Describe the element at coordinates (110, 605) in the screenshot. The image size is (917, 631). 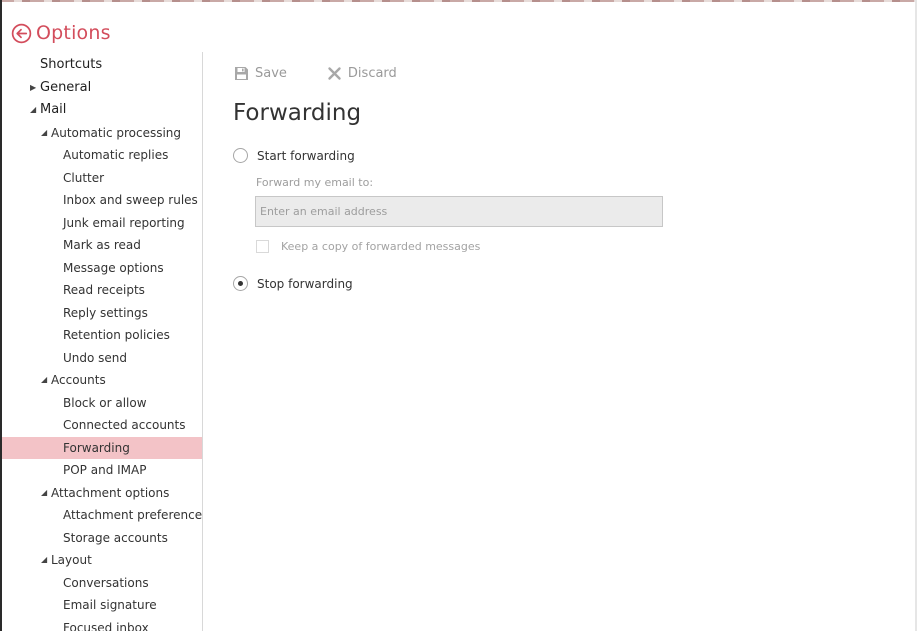
I see `sidebar-item-label: Email signature` at that location.